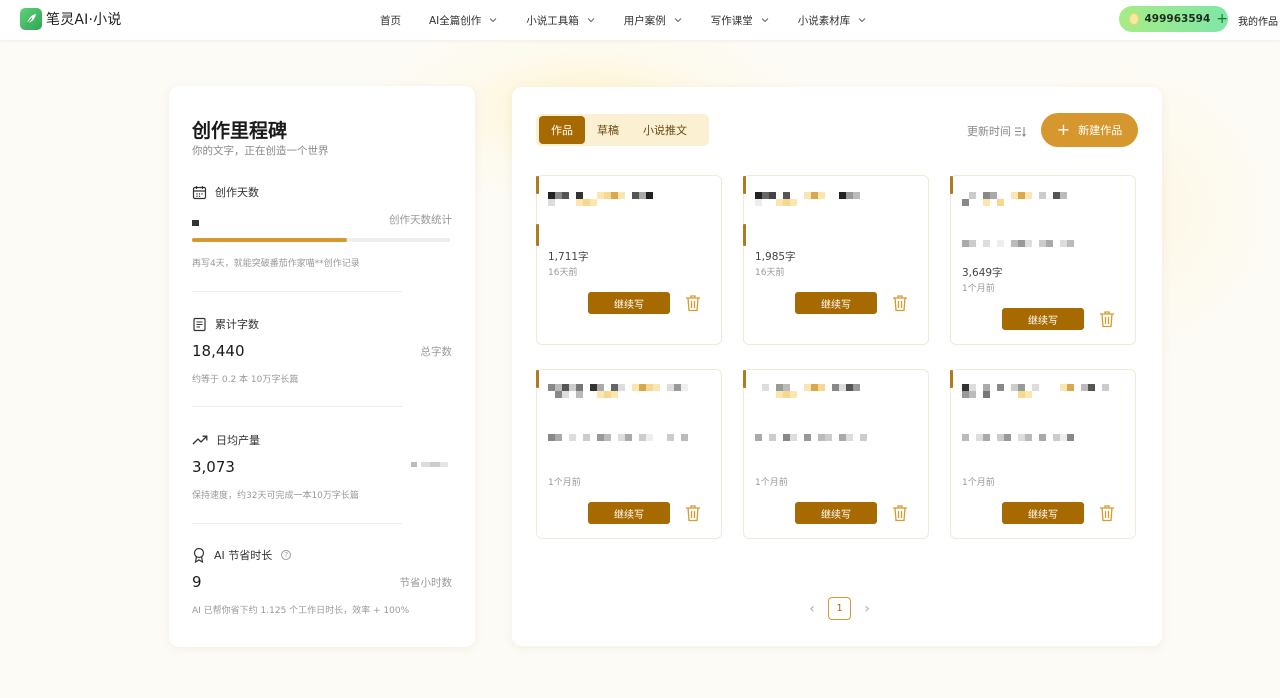 This screenshot has width=1280, height=698. Describe the element at coordinates (1043, 260) in the screenshot. I see `work-card: 3,649字 1个月前 继续写` at that location.